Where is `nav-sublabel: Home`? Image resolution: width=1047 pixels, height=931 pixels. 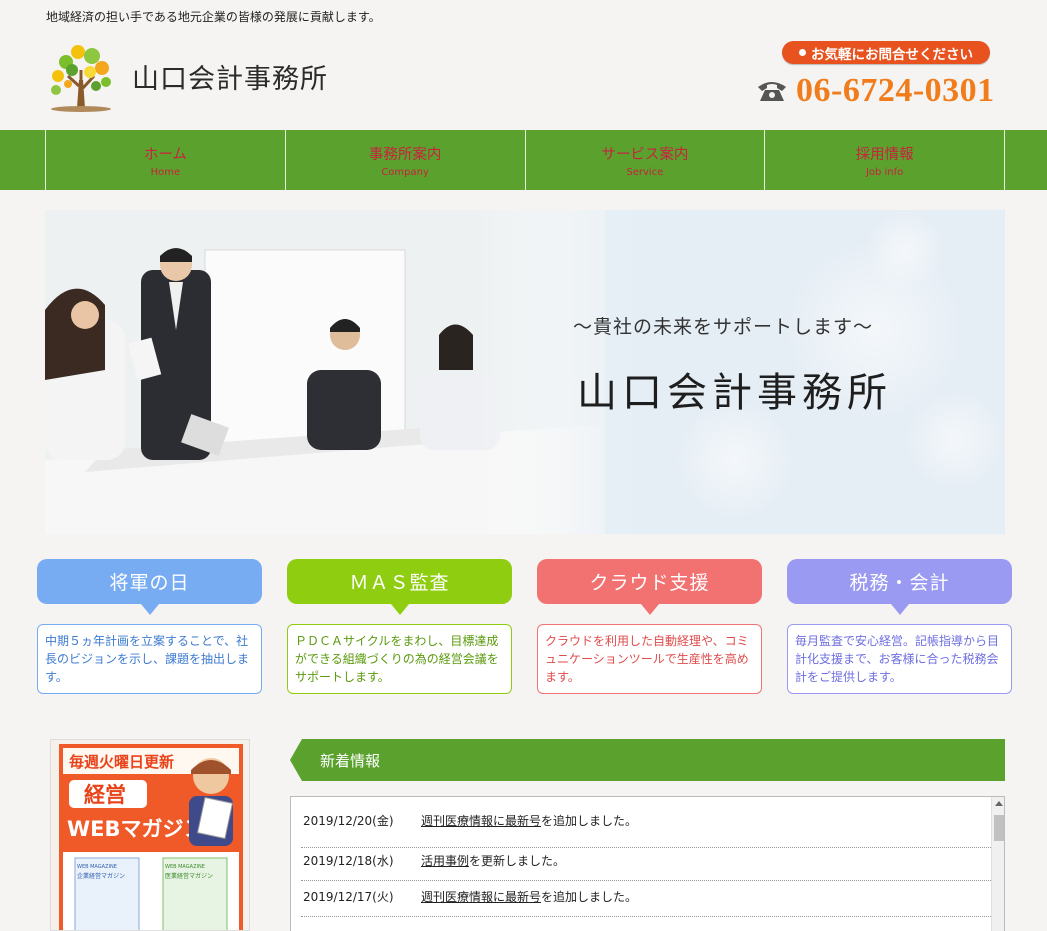 nav-sublabel: Home is located at coordinates (165, 172).